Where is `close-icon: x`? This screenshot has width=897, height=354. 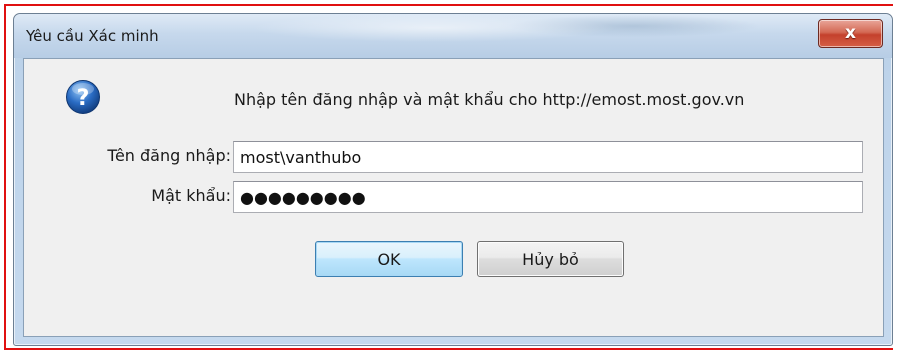 close-icon: x is located at coordinates (850, 33).